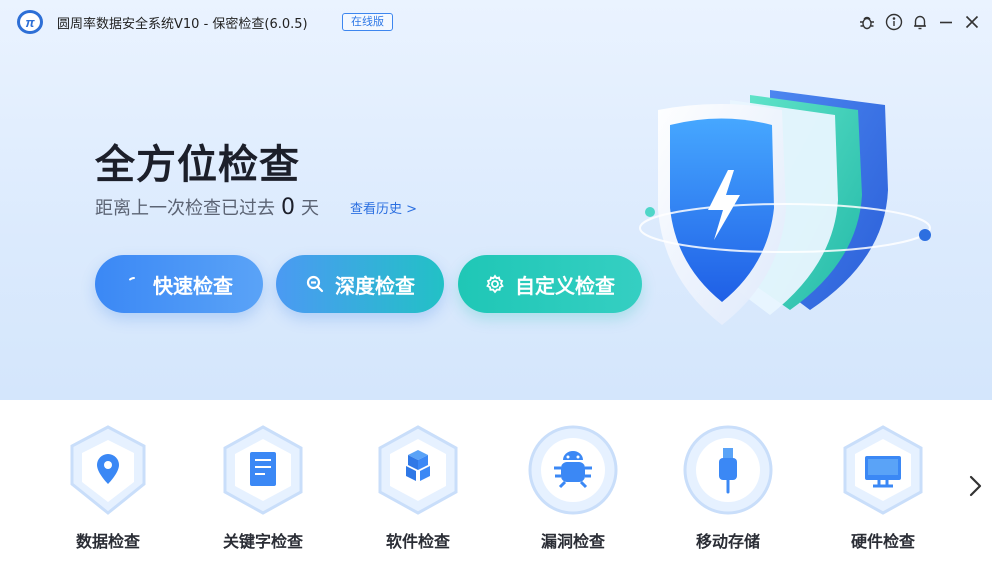 The height and width of the screenshot is (574, 992). Describe the element at coordinates (975, 486) in the screenshot. I see `chevron-right-icon` at that location.